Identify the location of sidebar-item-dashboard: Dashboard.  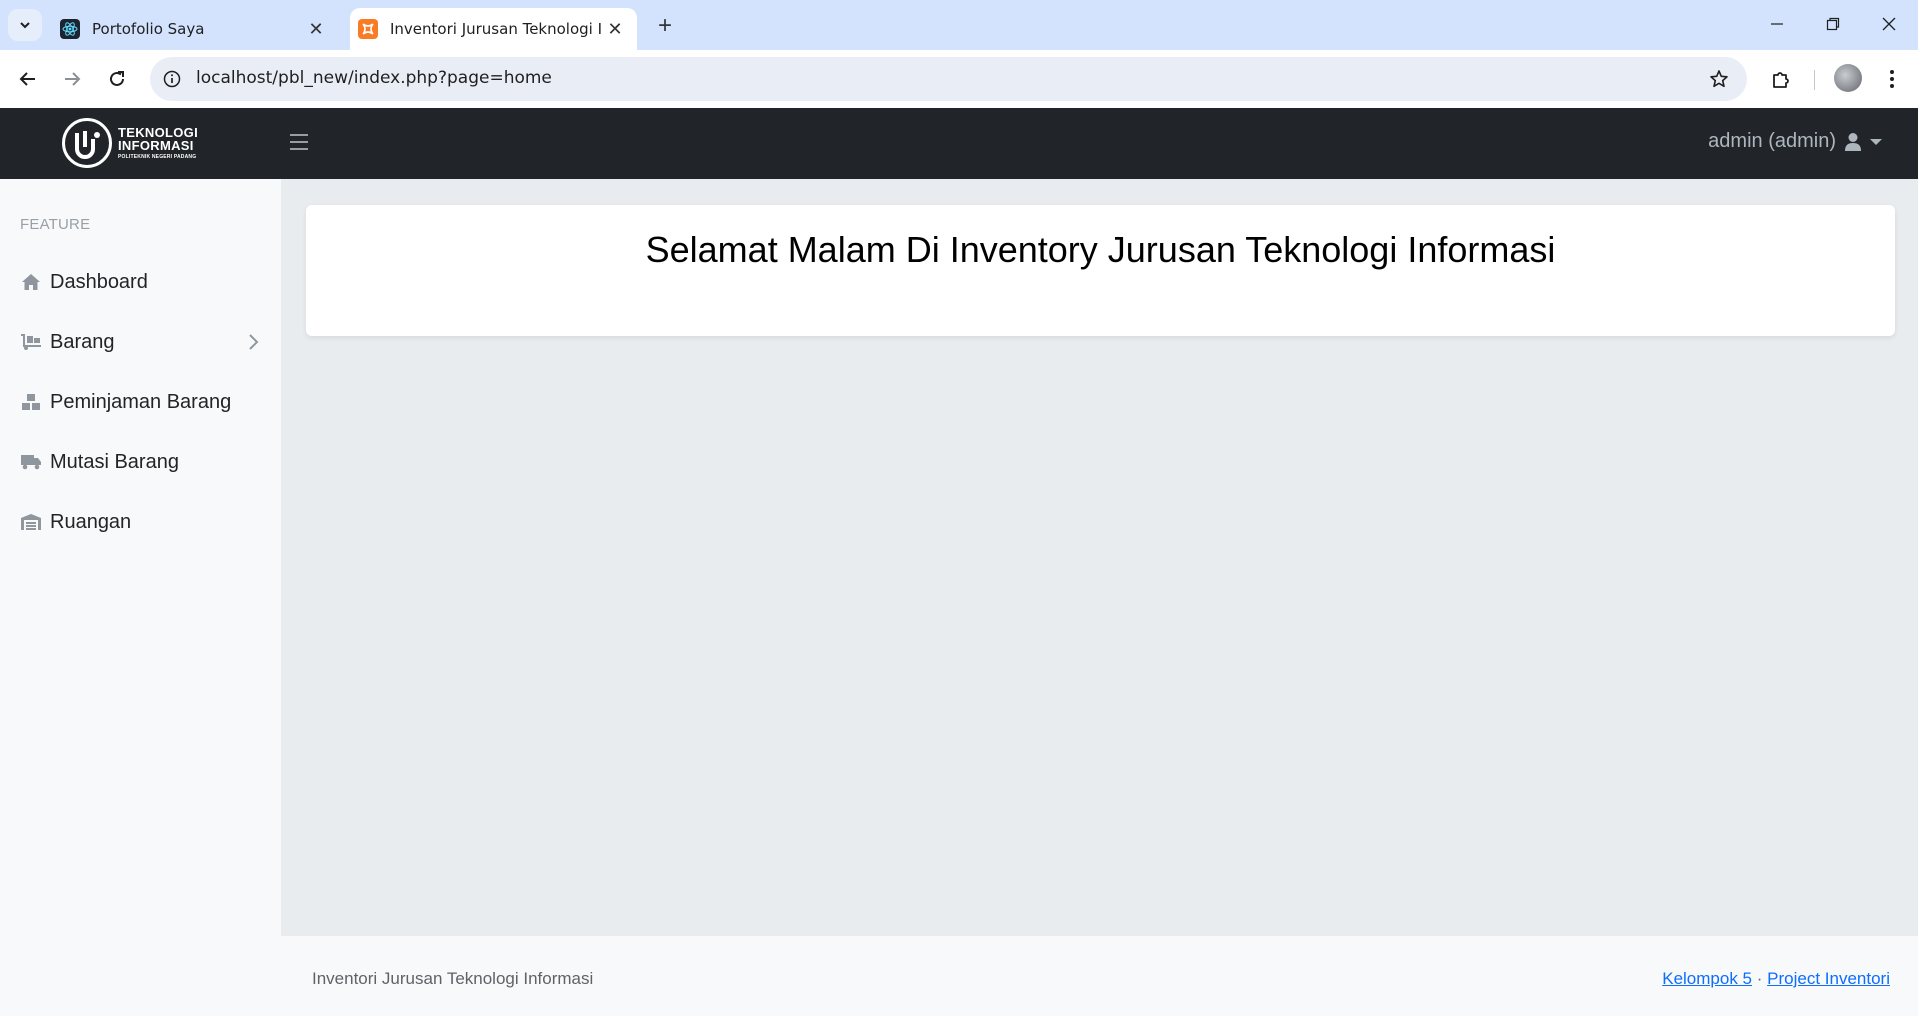
(140, 282).